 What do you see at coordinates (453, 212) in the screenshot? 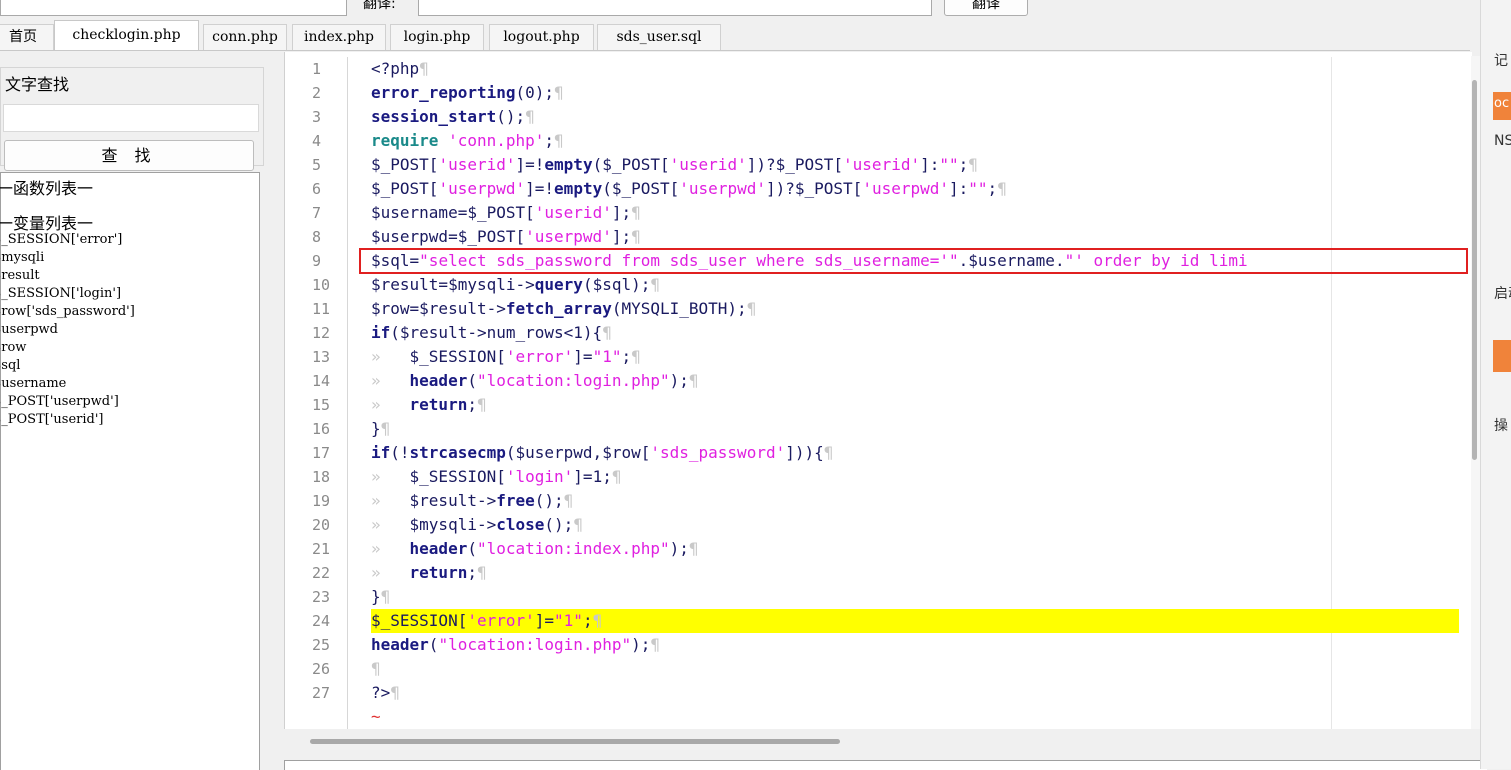
I see `code-token: $username=$_POST[` at bounding box center [453, 212].